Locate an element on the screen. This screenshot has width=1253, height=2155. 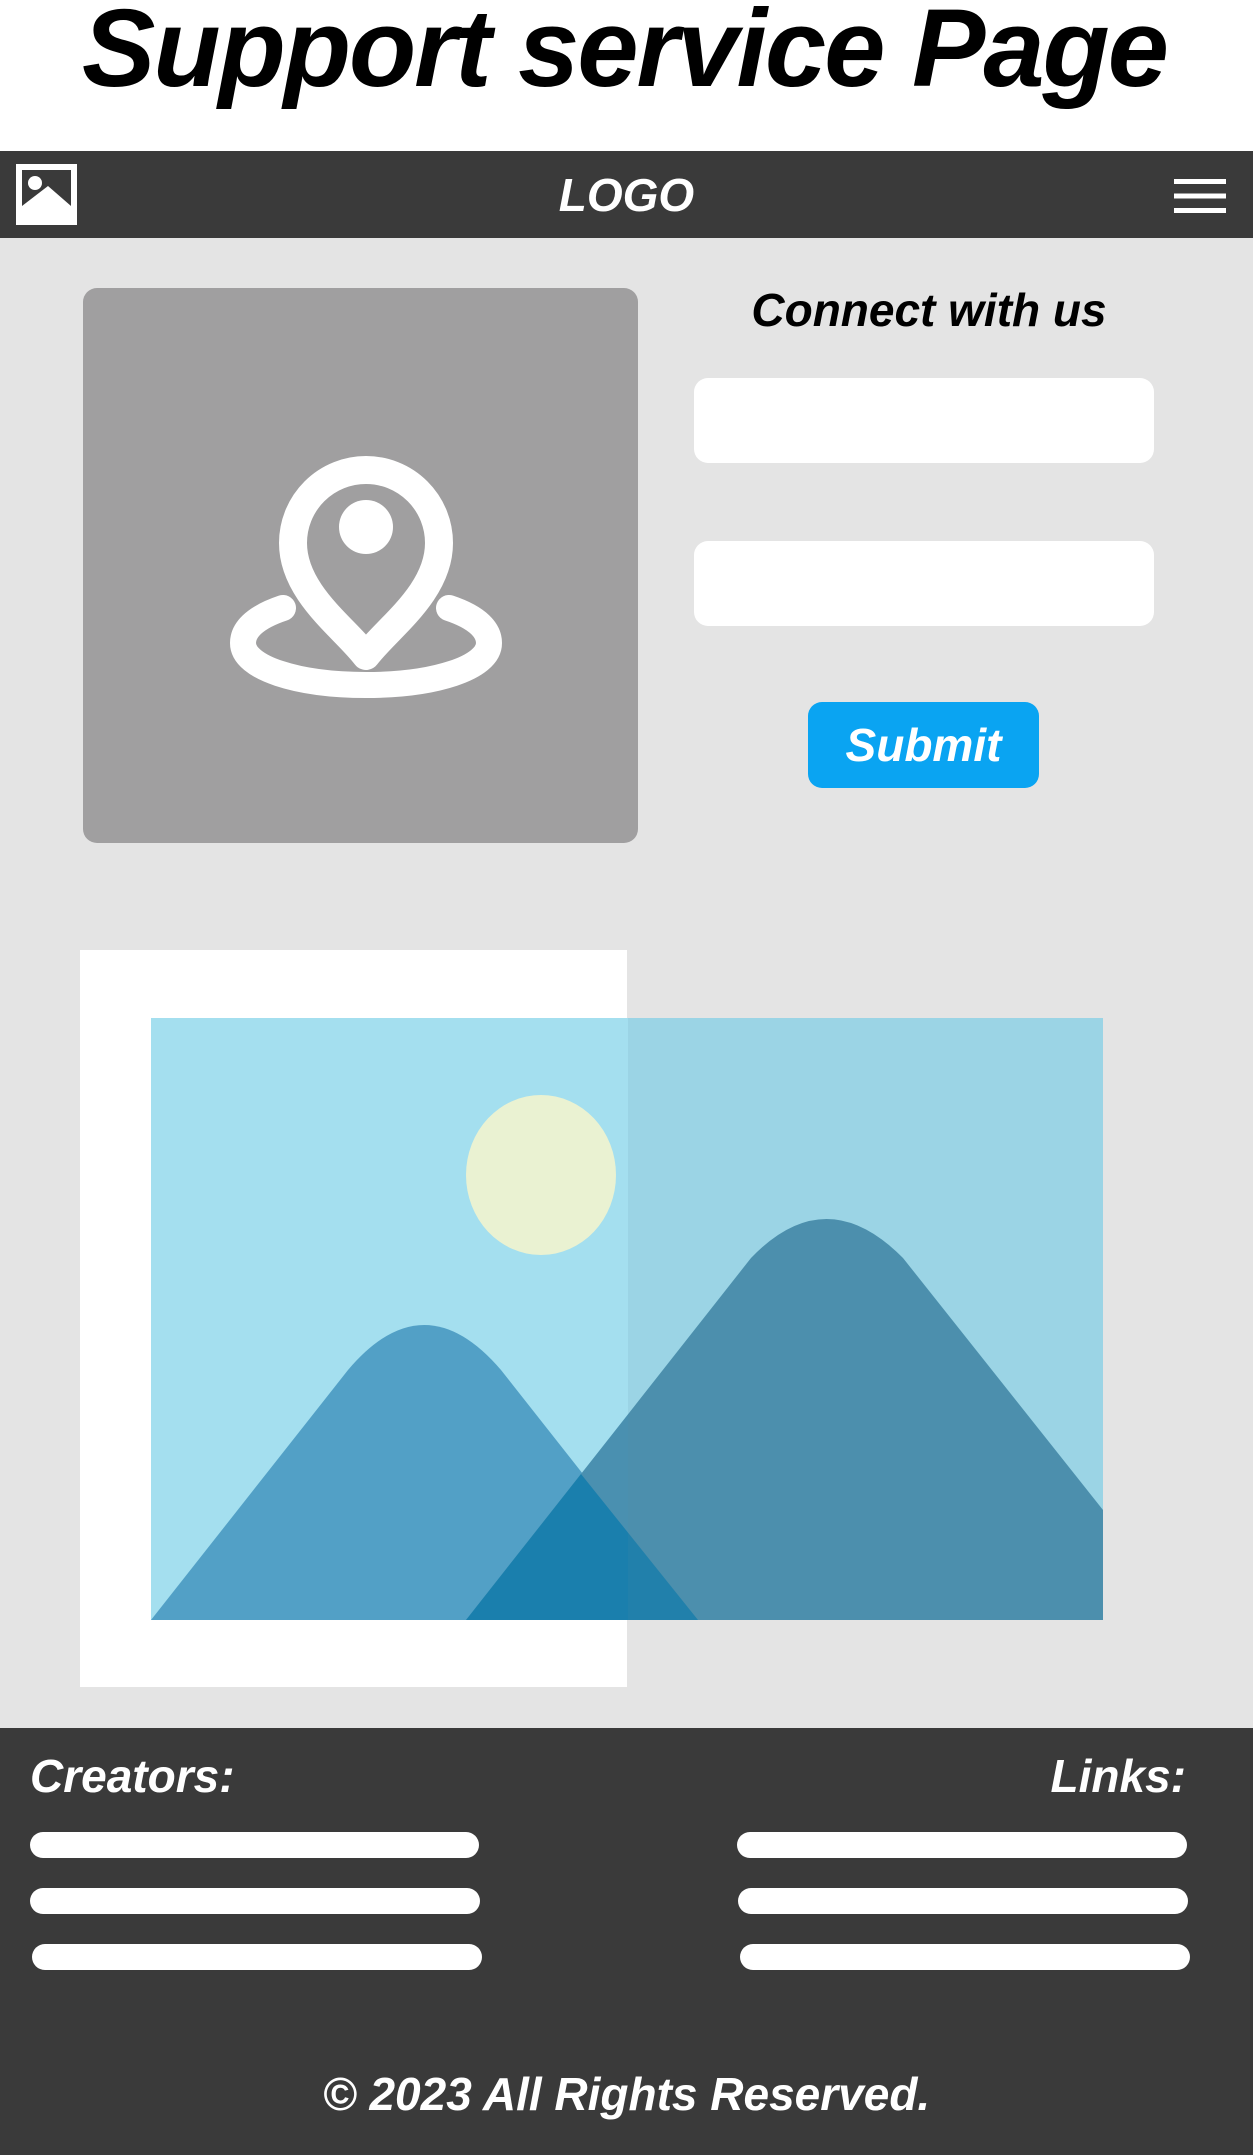
submit-button: Submit is located at coordinates (923, 745).